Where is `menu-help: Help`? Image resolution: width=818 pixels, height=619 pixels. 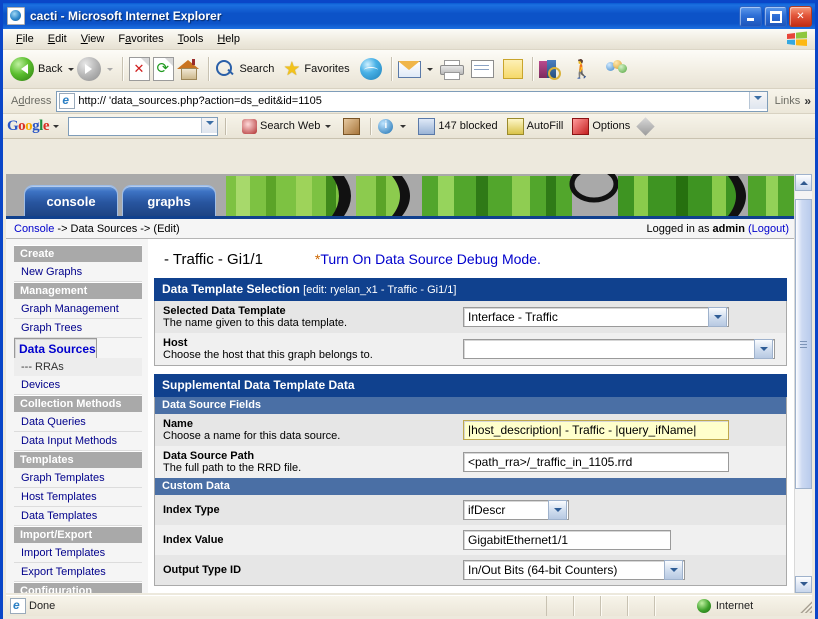
menu-help: Help is located at coordinates (228, 39).